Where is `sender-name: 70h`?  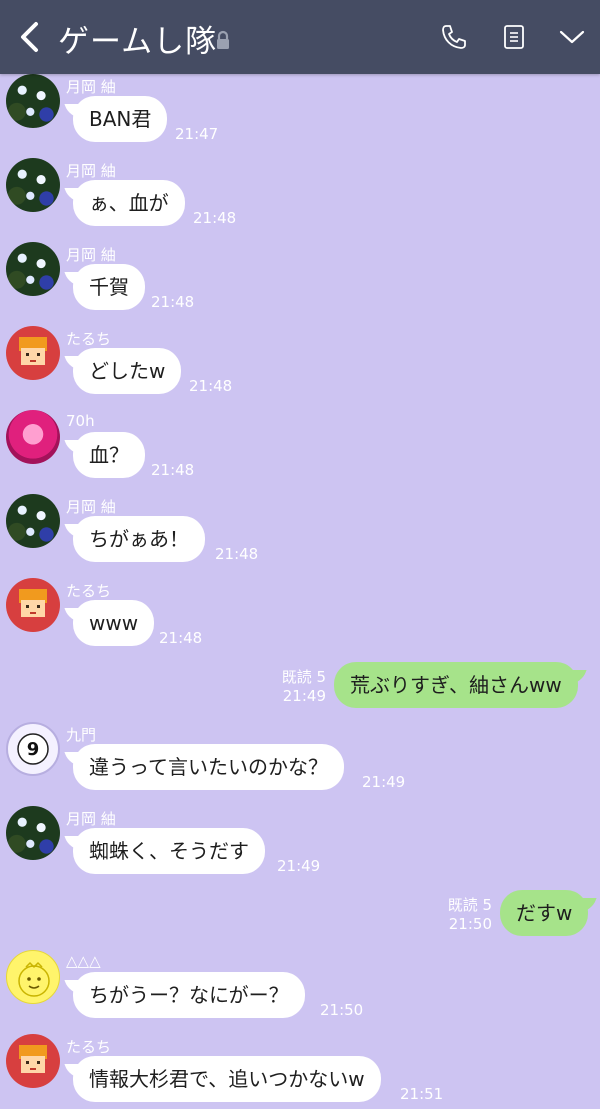 sender-name: 70h is located at coordinates (80, 421).